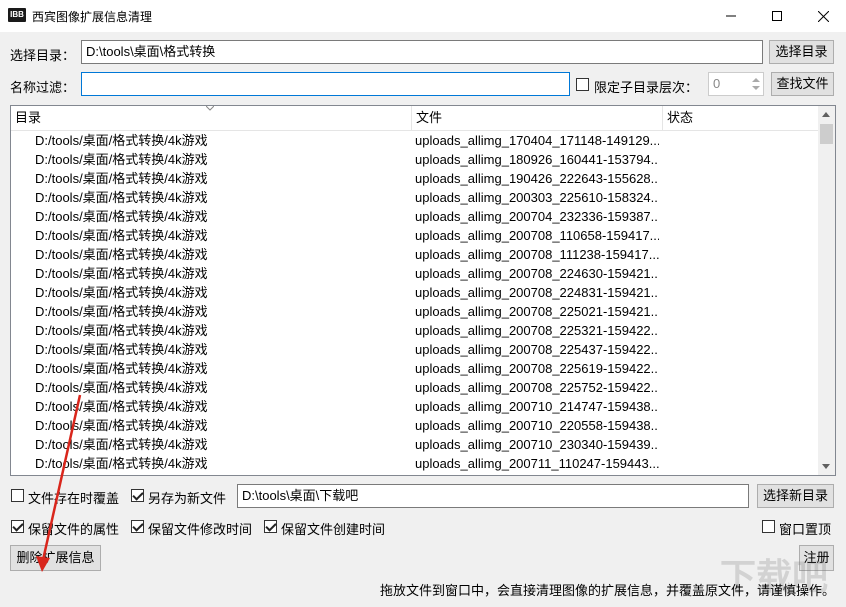 This screenshot has width=846, height=607. I want to click on minimize-button, so click(731, 16).